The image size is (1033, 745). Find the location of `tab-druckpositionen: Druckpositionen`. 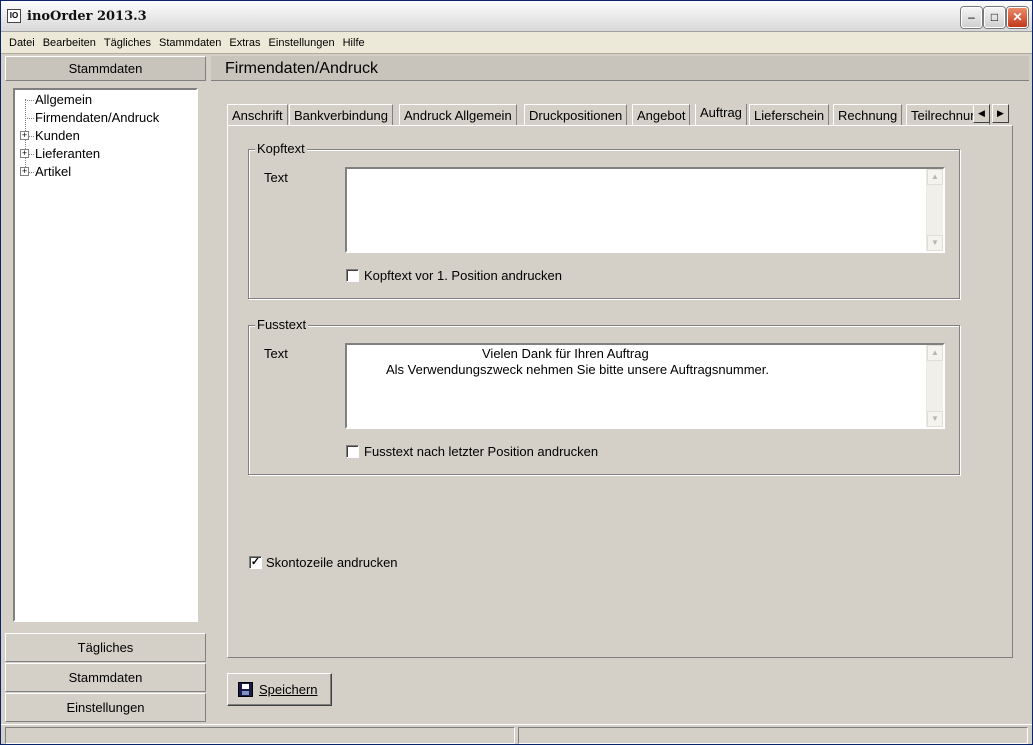

tab-druckpositionen: Druckpositionen is located at coordinates (576, 115).